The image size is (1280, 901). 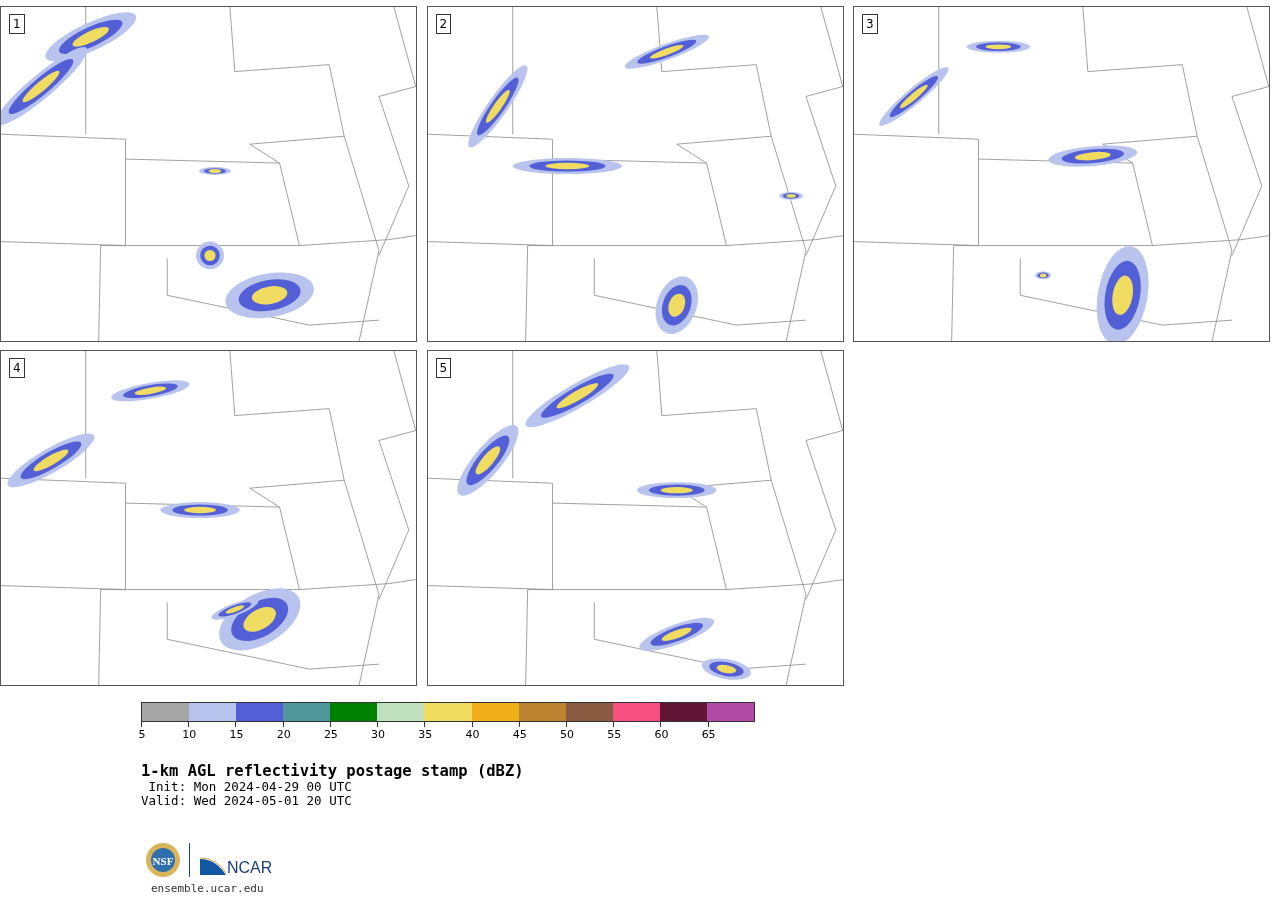 What do you see at coordinates (566, 735) in the screenshot?
I see `tick-label: 50` at bounding box center [566, 735].